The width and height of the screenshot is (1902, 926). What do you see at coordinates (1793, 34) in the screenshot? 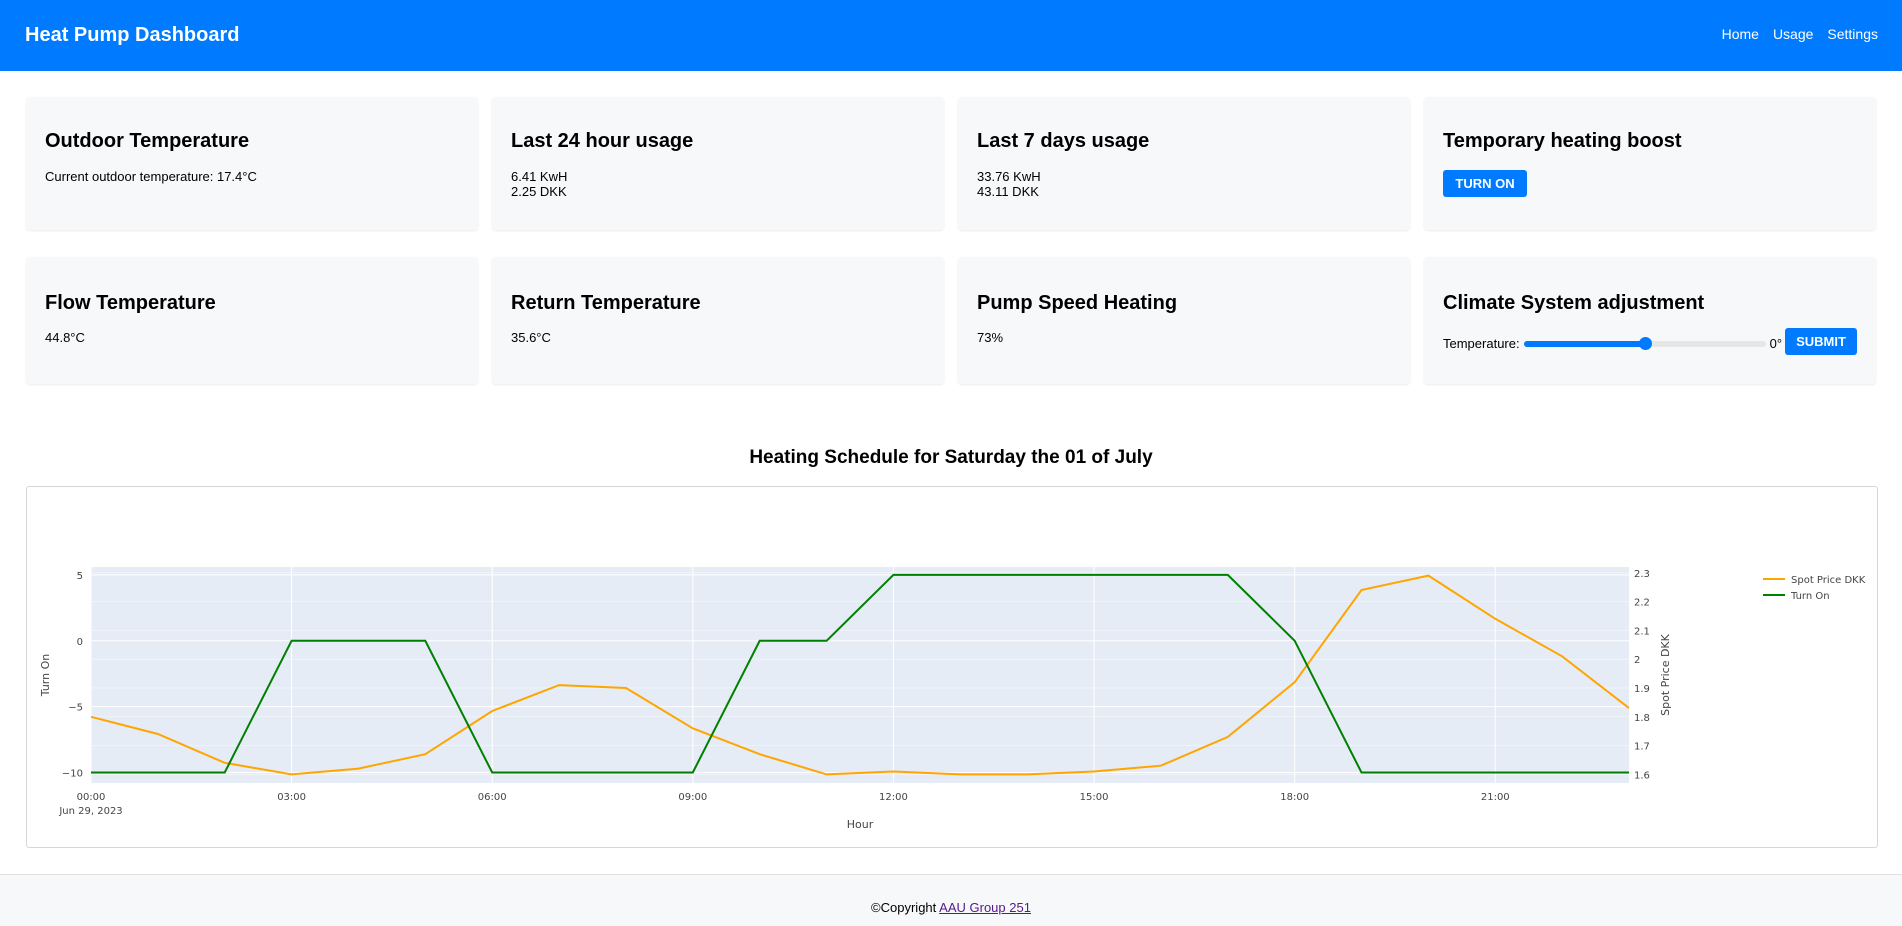
I see `nav-usage-link: Usage` at bounding box center [1793, 34].